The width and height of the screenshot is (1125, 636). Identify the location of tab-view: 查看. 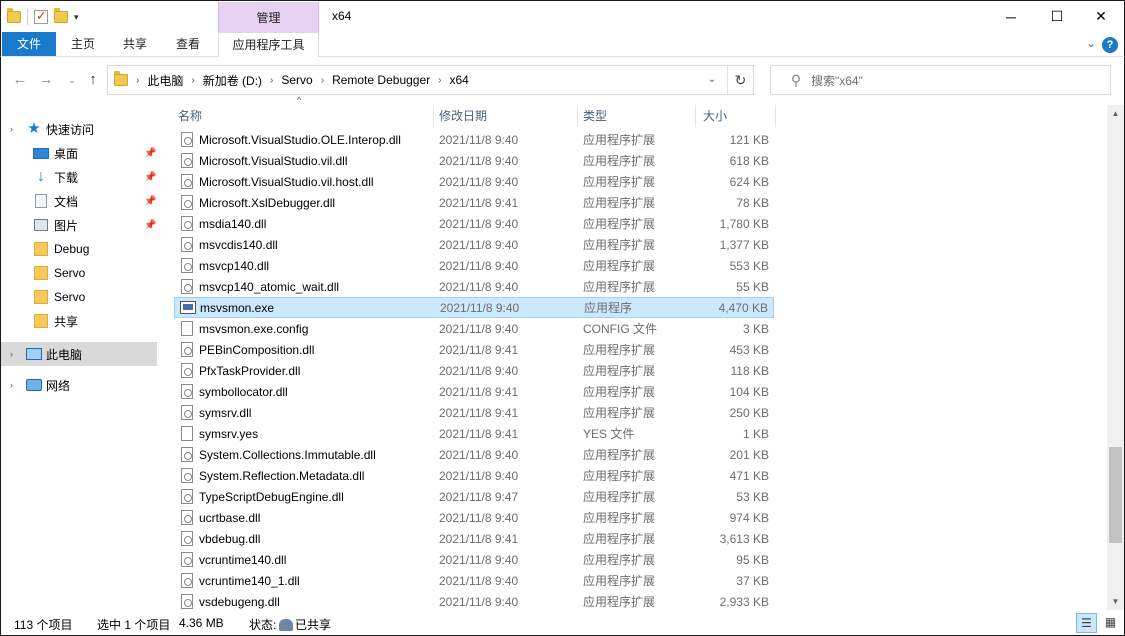
(188, 44).